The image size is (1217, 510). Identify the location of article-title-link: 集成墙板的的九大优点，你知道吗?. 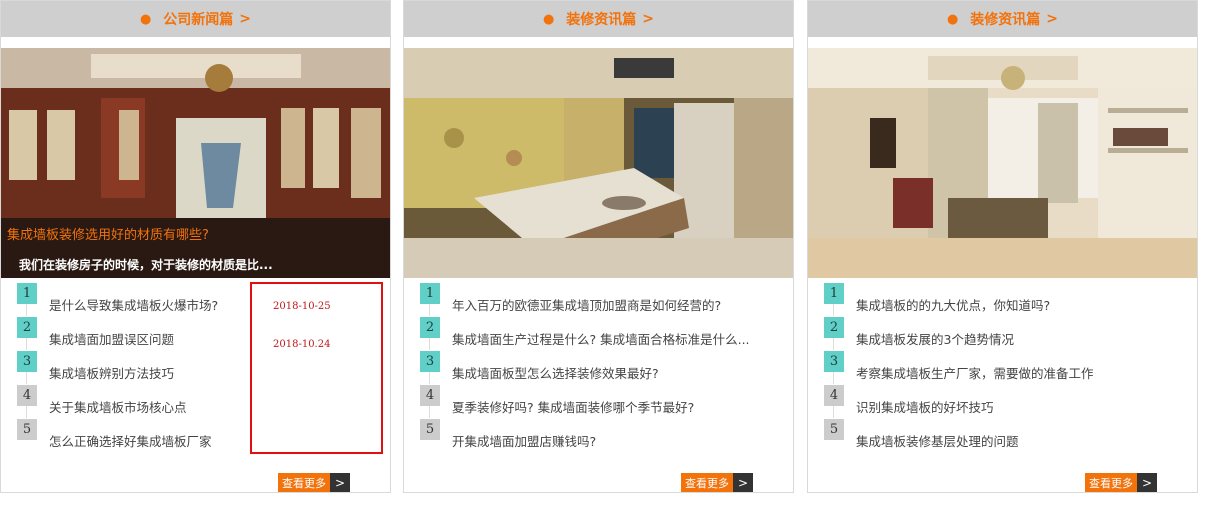
(953, 304).